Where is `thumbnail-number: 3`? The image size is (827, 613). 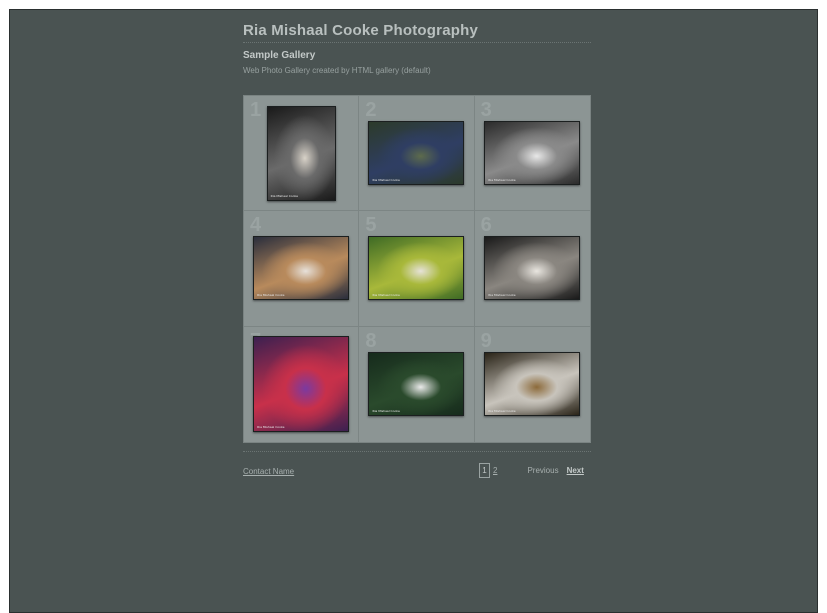 thumbnail-number: 3 is located at coordinates (486, 110).